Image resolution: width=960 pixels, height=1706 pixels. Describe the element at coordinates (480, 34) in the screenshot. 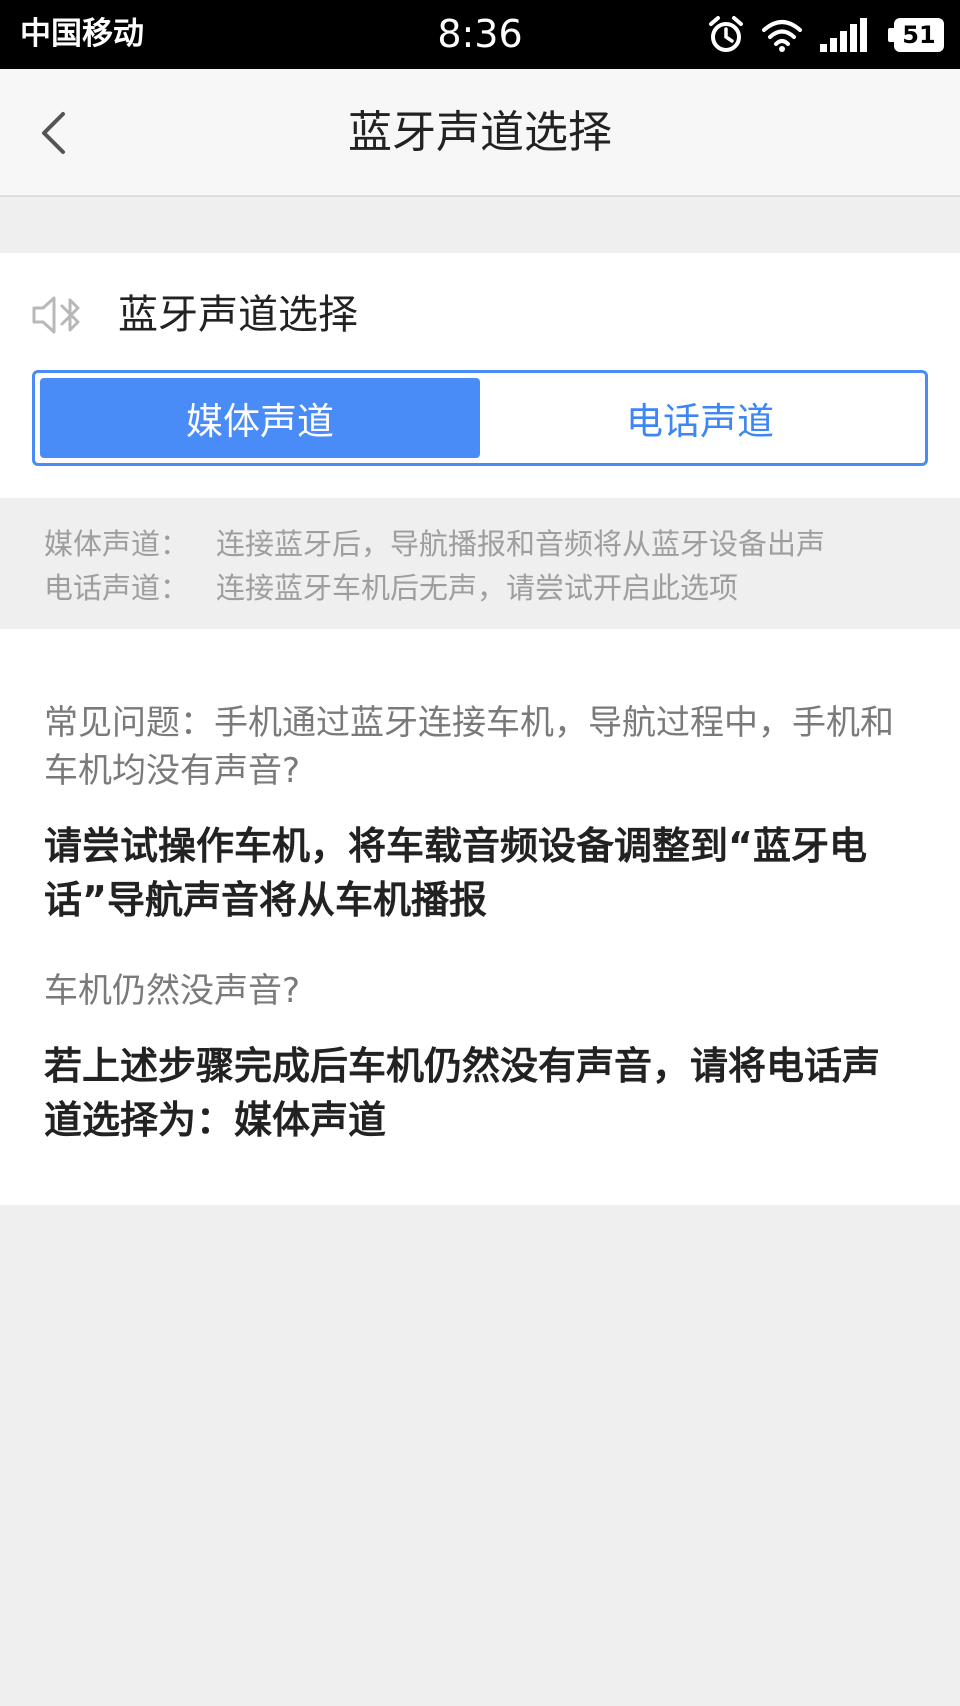

I see `status-bar: 中国移动 8:36 51` at that location.